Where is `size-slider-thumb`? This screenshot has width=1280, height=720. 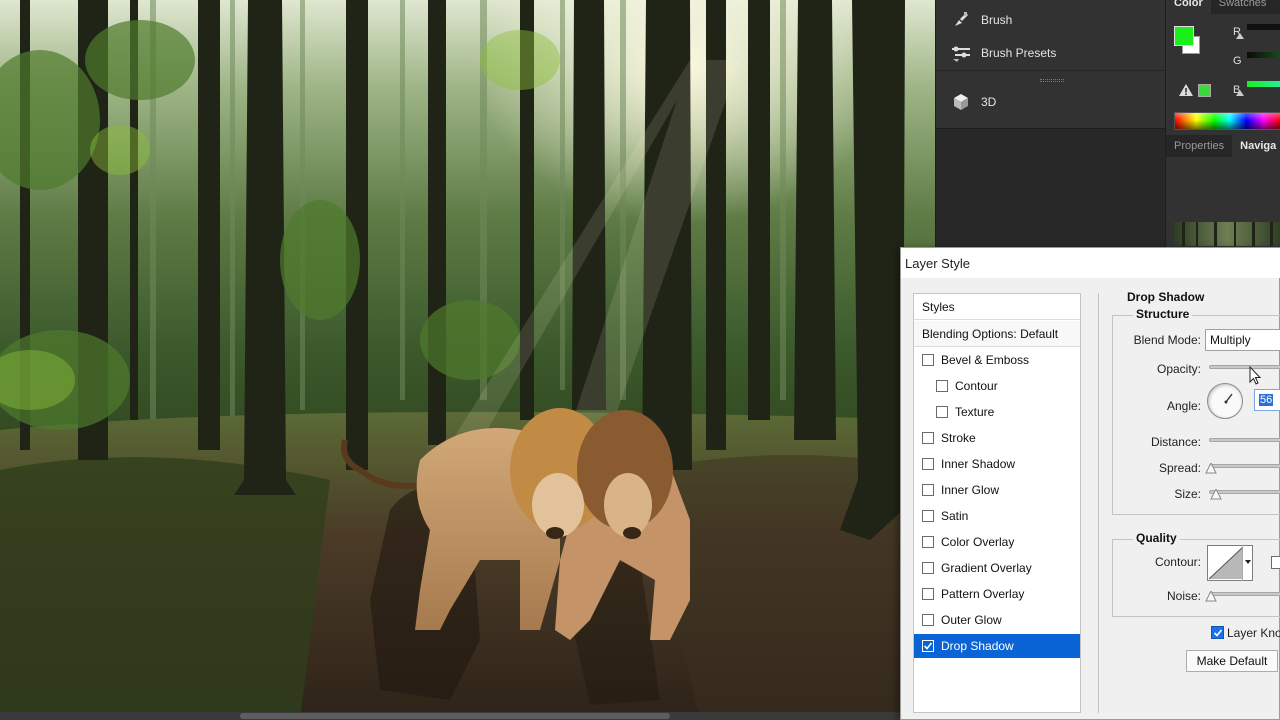 size-slider-thumb is located at coordinates (1216, 494).